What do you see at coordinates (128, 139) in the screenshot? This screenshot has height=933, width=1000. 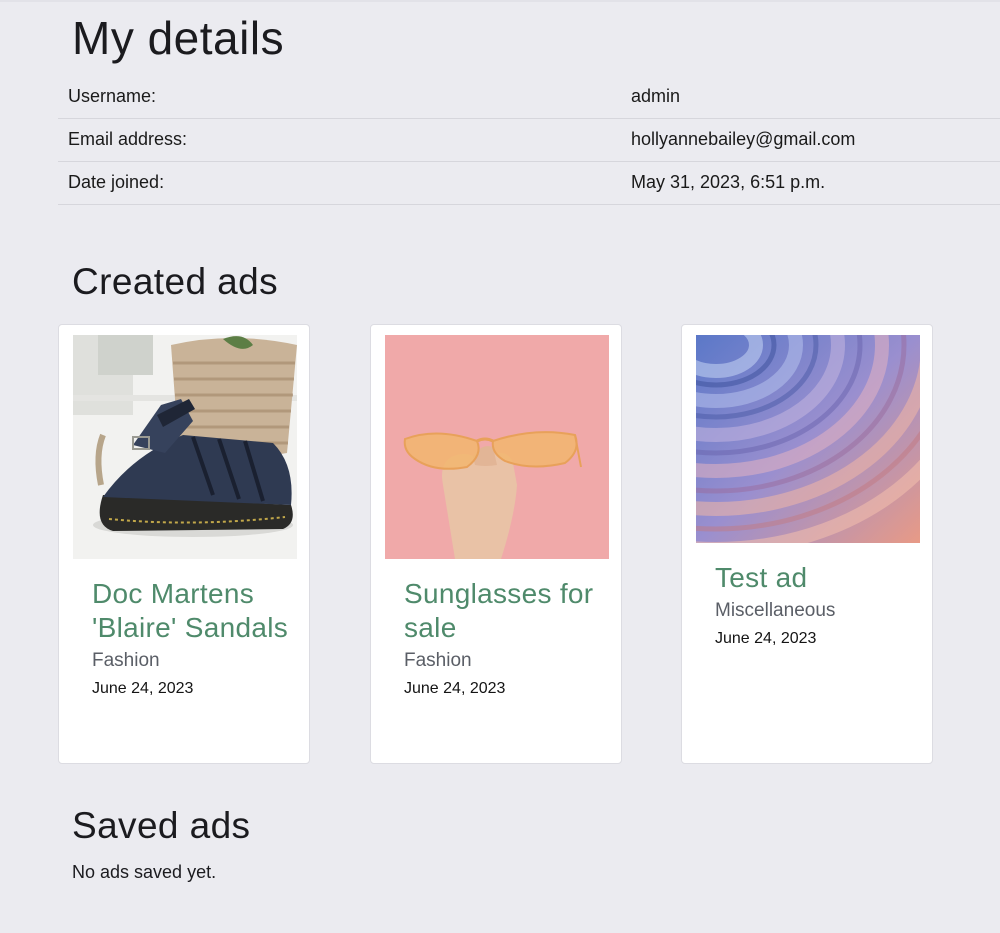 I see `detail-label: Email address:` at bounding box center [128, 139].